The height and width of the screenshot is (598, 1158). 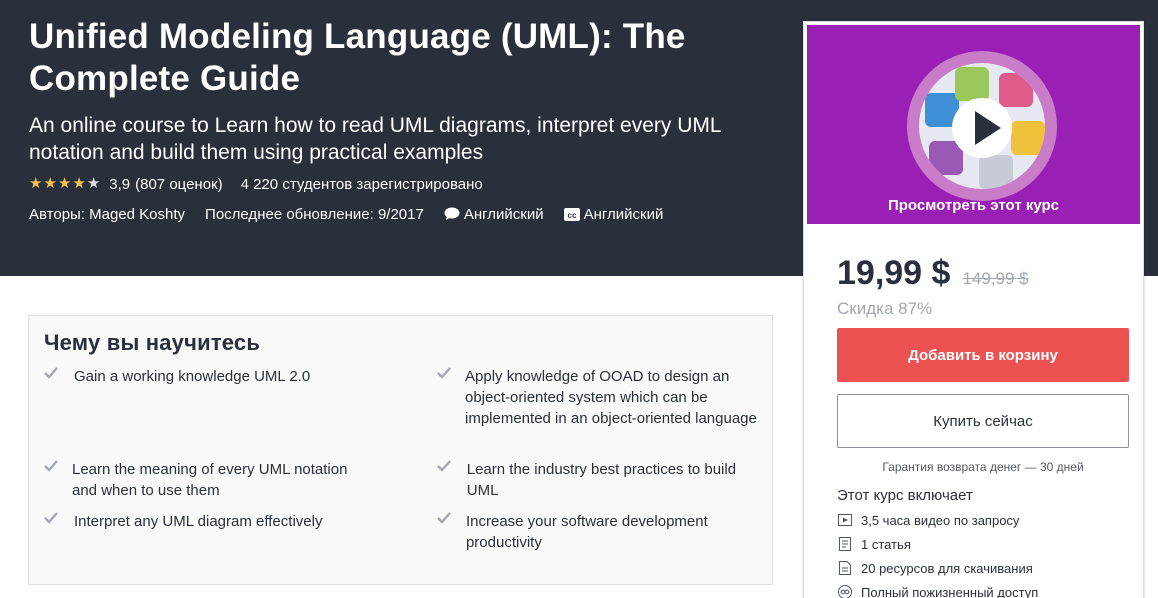 I want to click on language: Английский, so click(x=494, y=214).